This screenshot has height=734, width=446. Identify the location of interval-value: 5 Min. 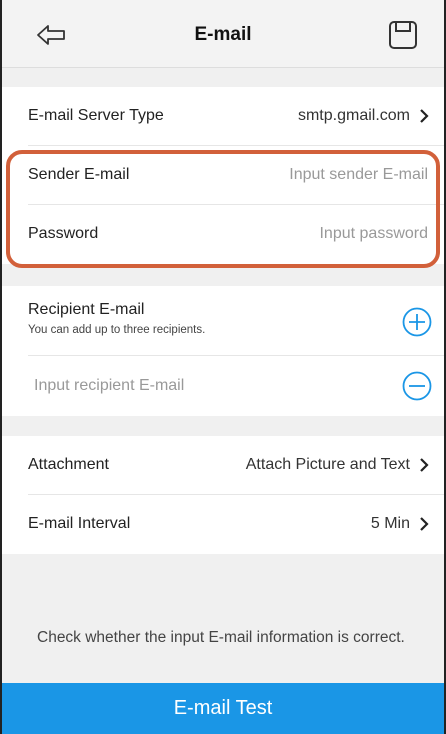
(390, 523).